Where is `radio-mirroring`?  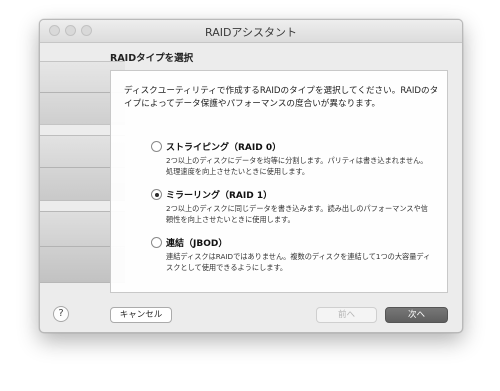 radio-mirroring is located at coordinates (156, 194).